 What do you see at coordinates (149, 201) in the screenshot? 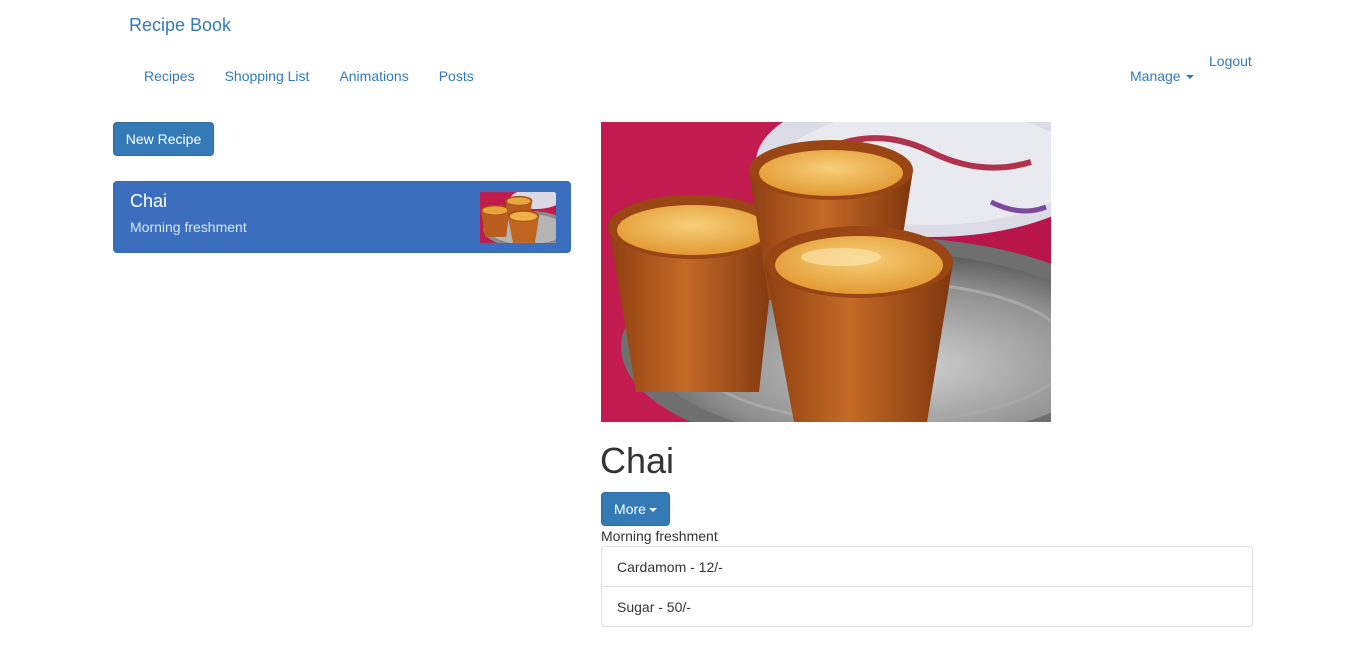
I see `recipe-item-name: Chai` at bounding box center [149, 201].